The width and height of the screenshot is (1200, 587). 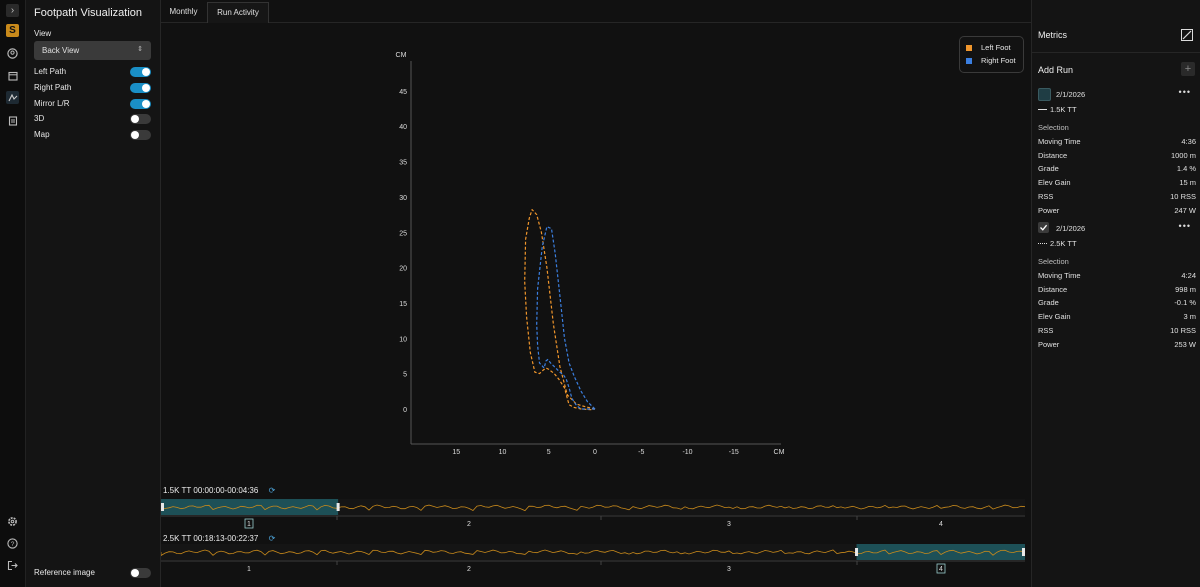 What do you see at coordinates (12, 53) in the screenshot?
I see `user-icon` at bounding box center [12, 53].